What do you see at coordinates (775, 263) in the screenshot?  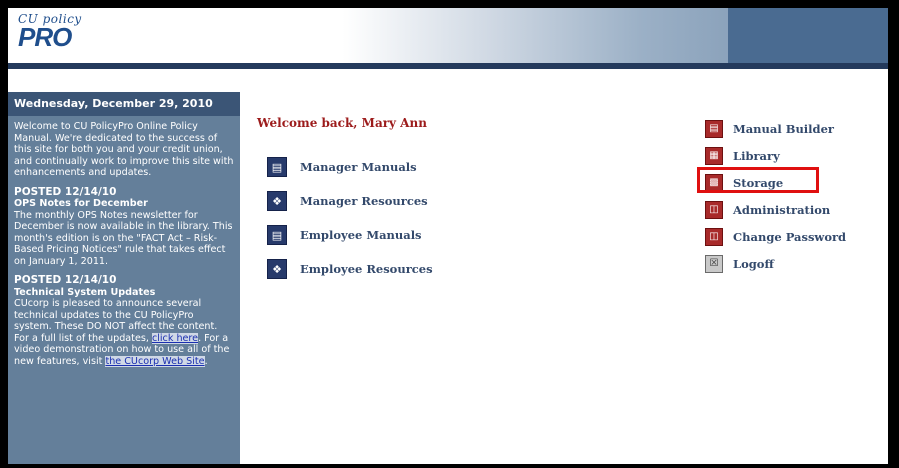 I see `menu-logoff: ☒ Logoff` at bounding box center [775, 263].